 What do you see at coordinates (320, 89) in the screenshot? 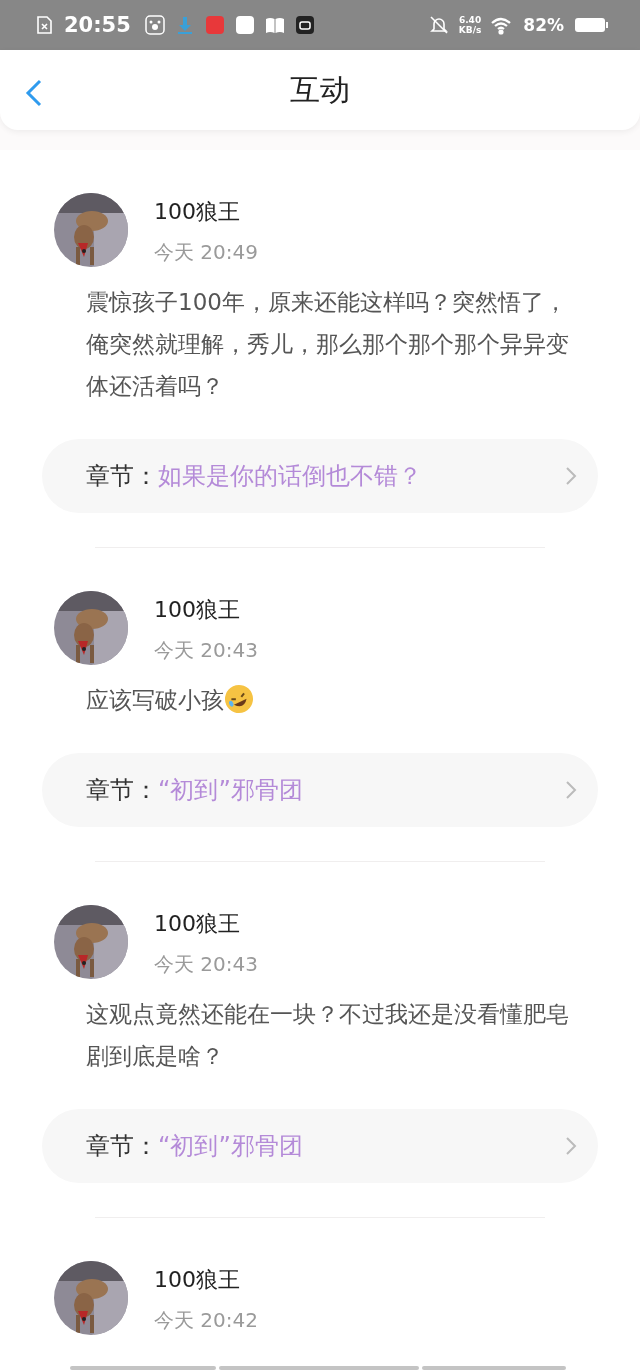
I see `page-title: 互动` at bounding box center [320, 89].